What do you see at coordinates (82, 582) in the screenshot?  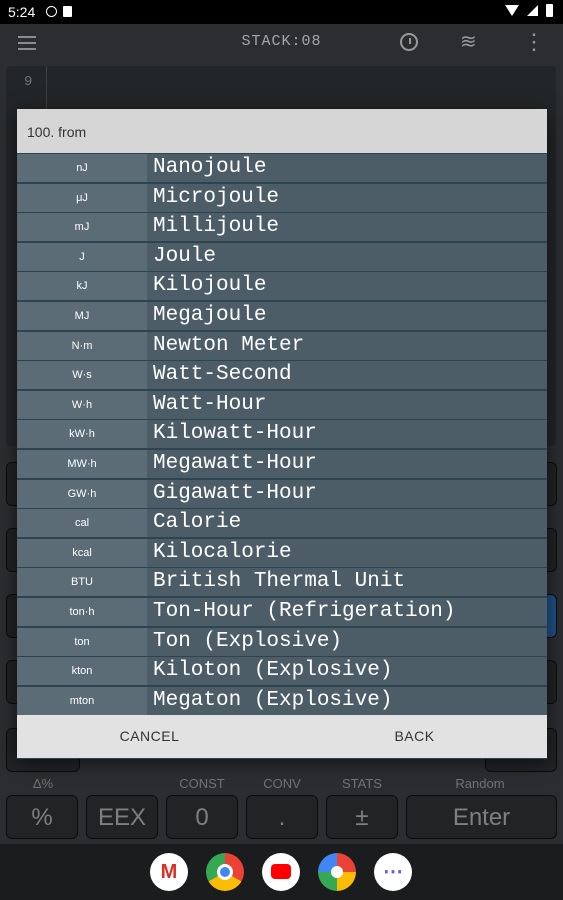 I see `unit-symbol: BTU` at bounding box center [82, 582].